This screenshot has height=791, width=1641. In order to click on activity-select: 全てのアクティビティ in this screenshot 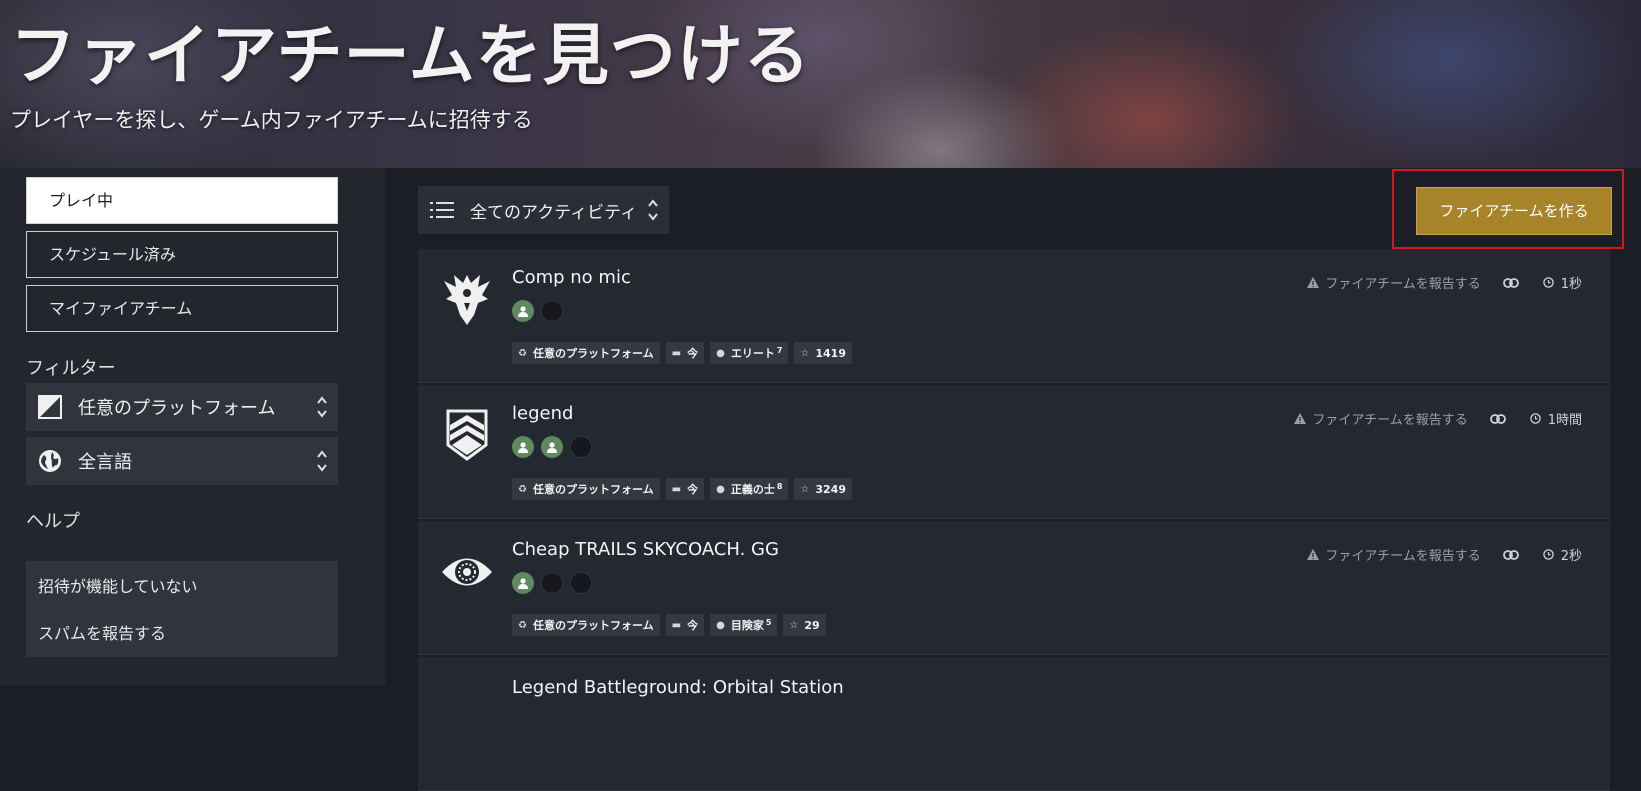, I will do `click(543, 210)`.